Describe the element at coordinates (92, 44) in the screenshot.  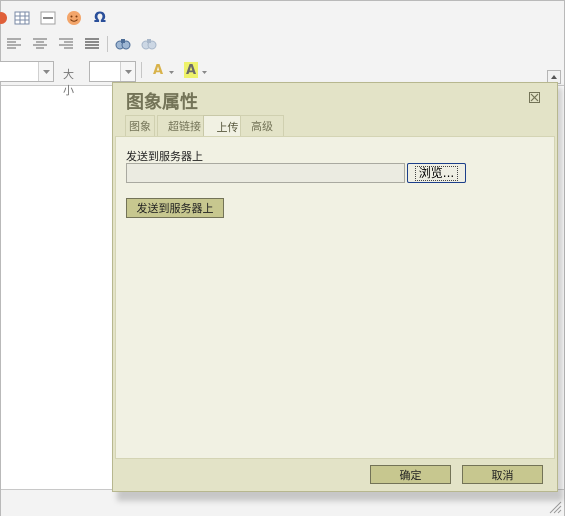
I see `align-justify-icon` at that location.